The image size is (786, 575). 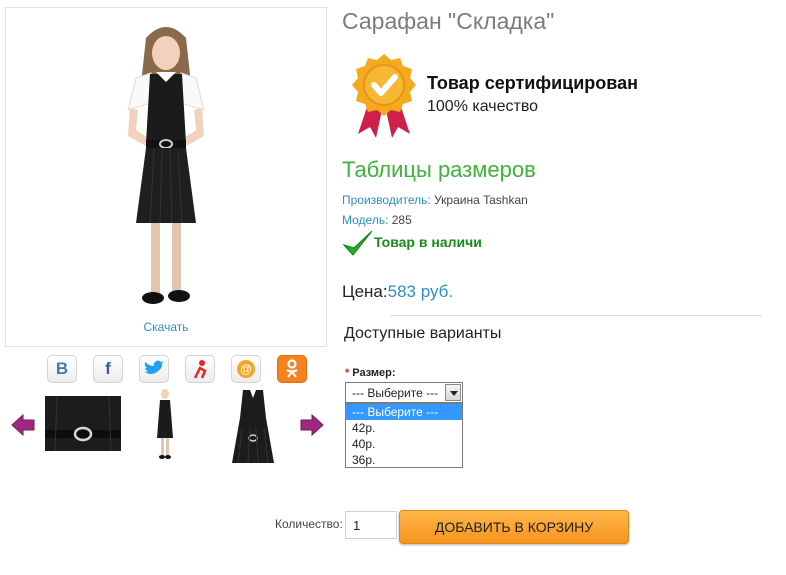 I want to click on certificate-subtitle: 100% качество, so click(x=483, y=106).